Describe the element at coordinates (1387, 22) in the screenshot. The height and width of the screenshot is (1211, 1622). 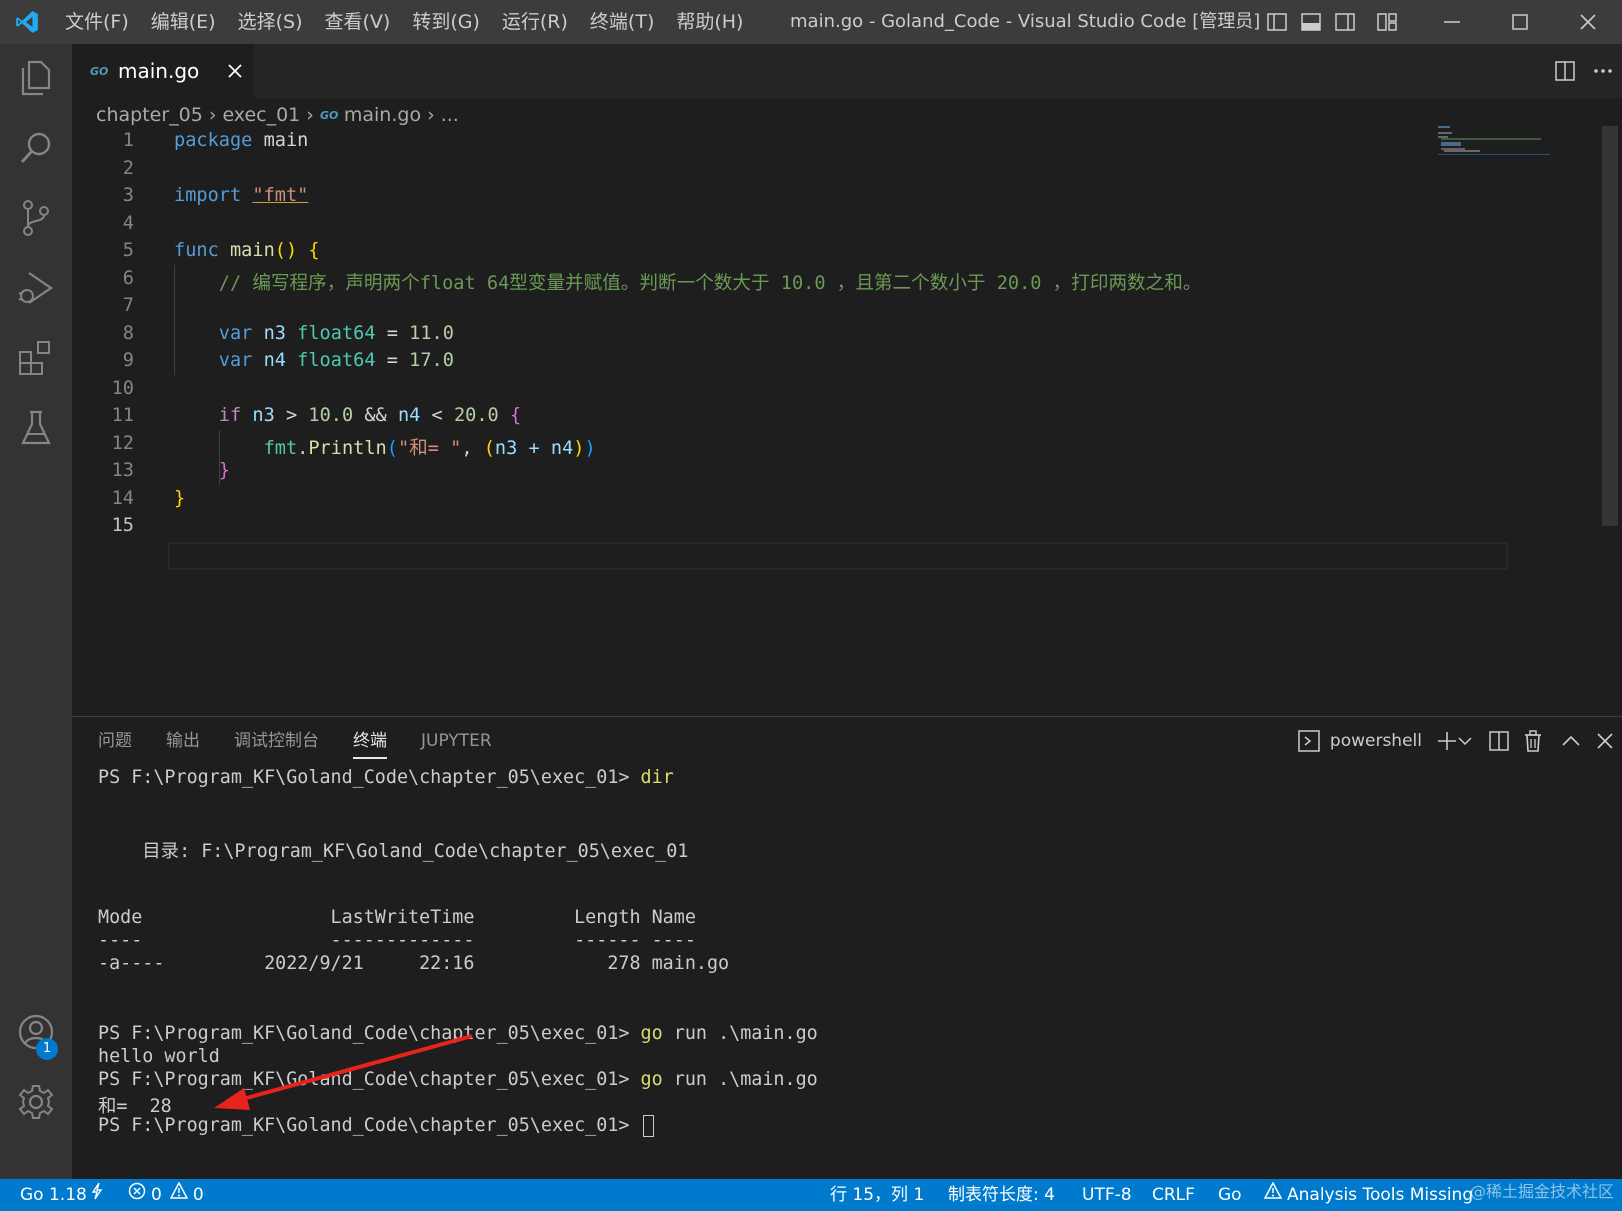
I see `customize-layout-icon` at that location.